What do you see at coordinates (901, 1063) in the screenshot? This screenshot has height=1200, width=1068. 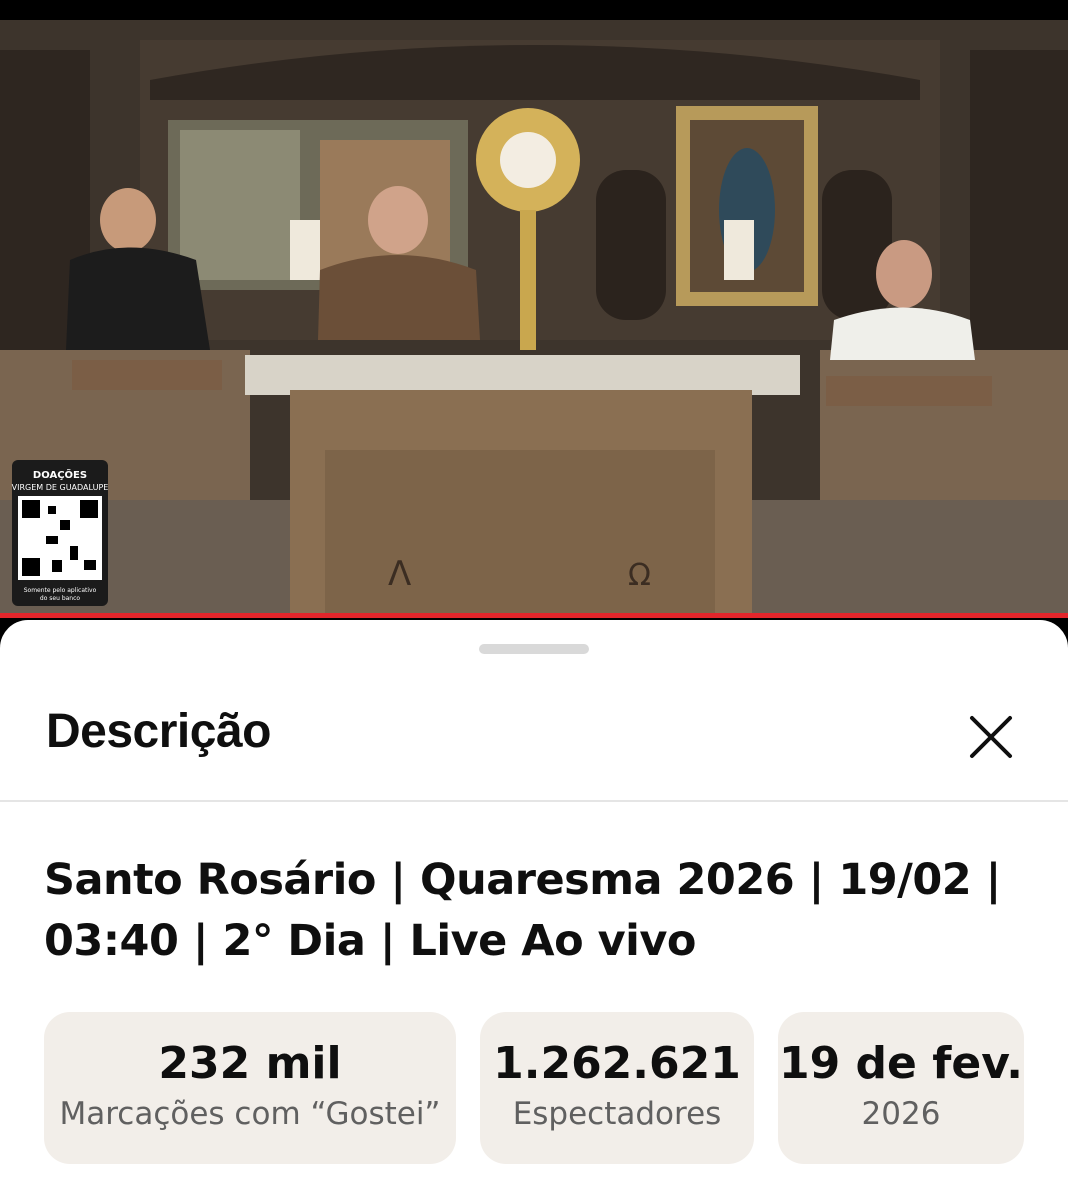 I see `date-value: 19 de fev.` at bounding box center [901, 1063].